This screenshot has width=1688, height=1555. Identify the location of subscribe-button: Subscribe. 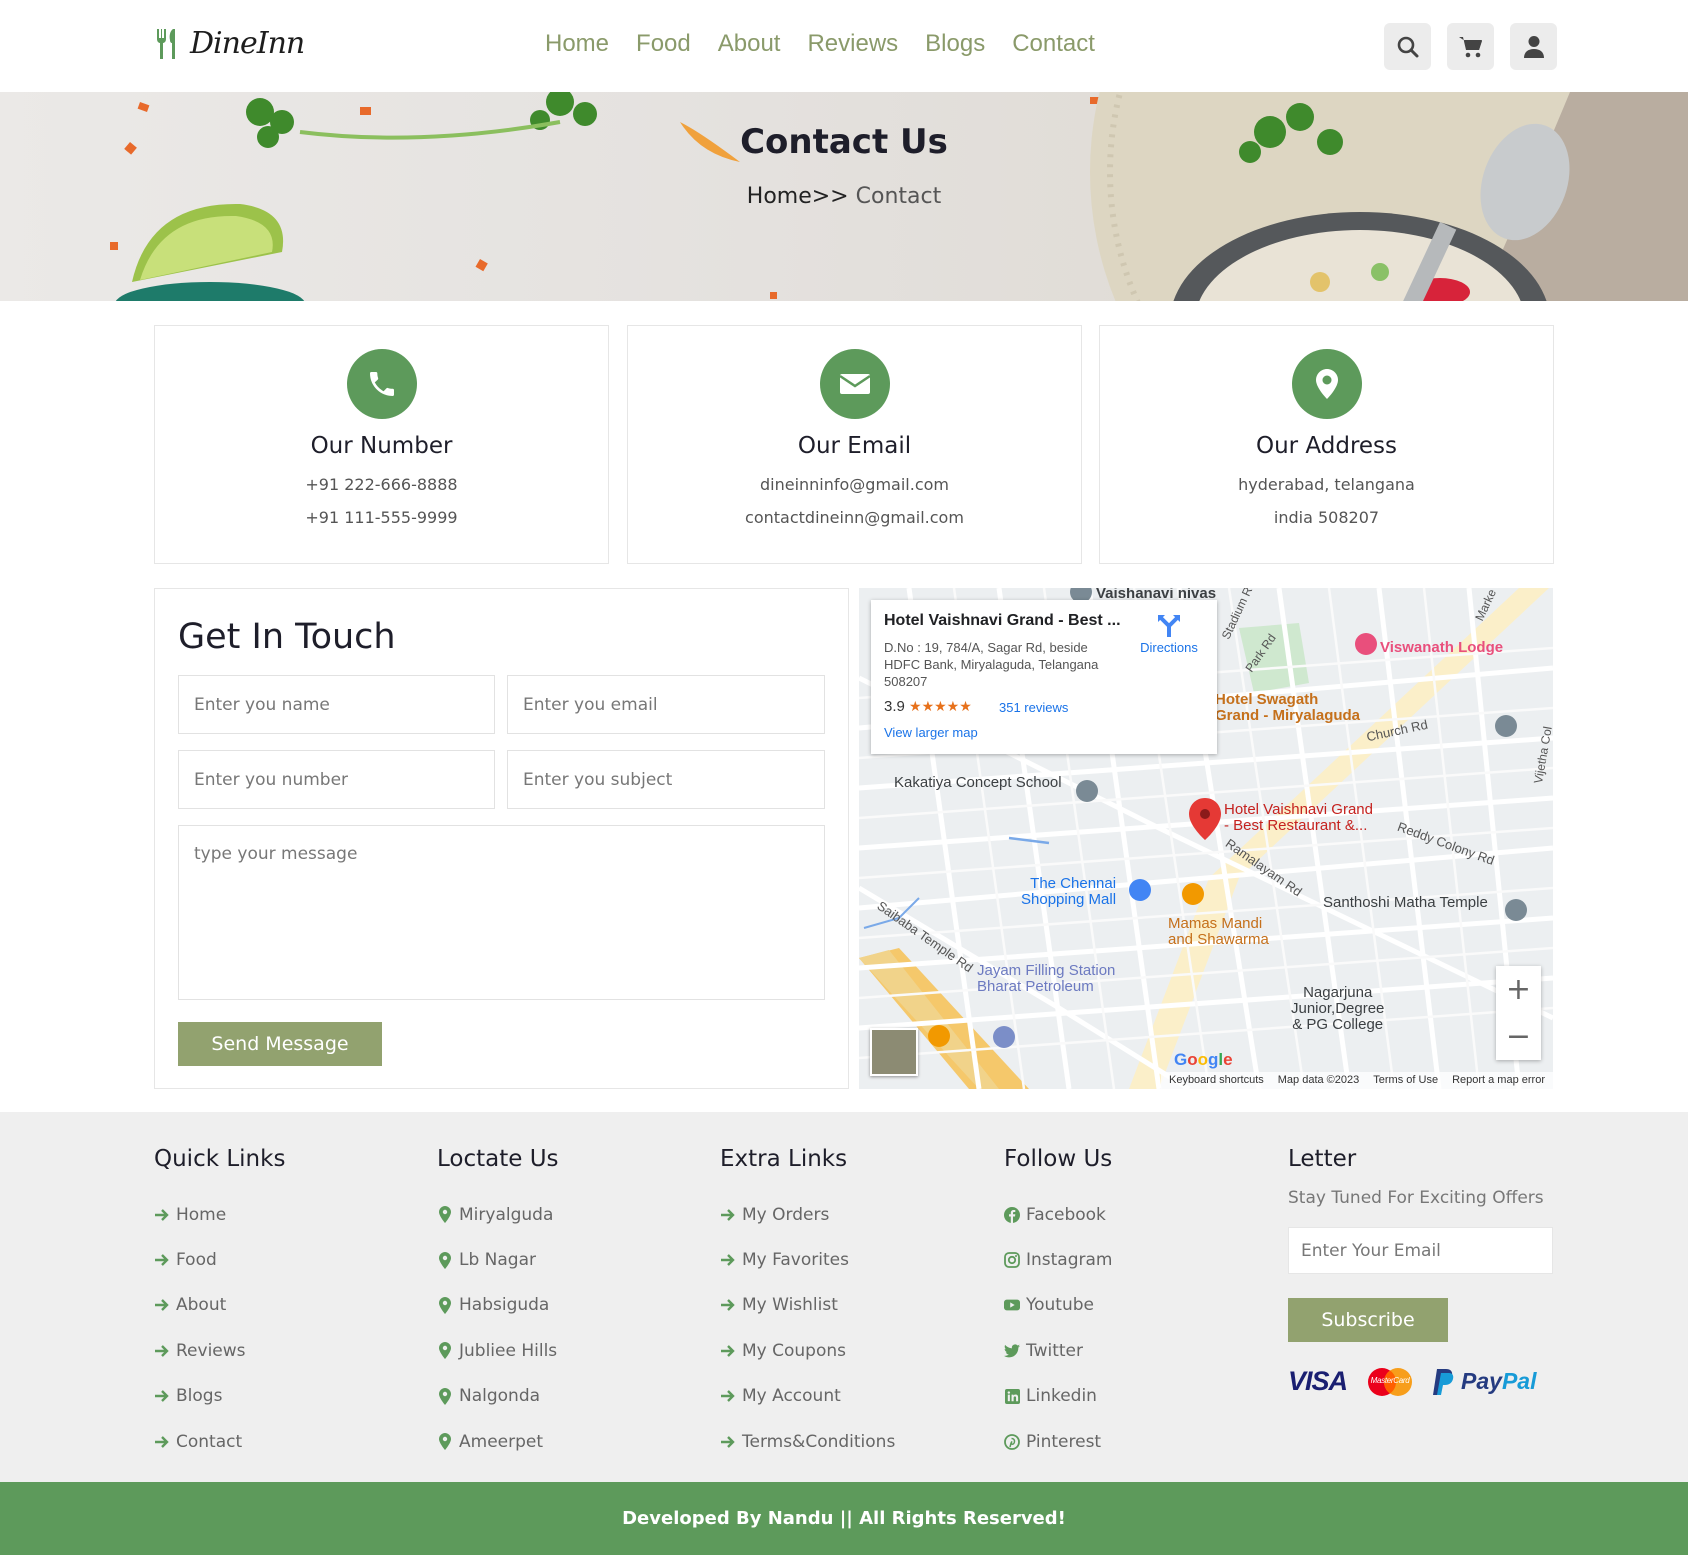
(1368, 1320).